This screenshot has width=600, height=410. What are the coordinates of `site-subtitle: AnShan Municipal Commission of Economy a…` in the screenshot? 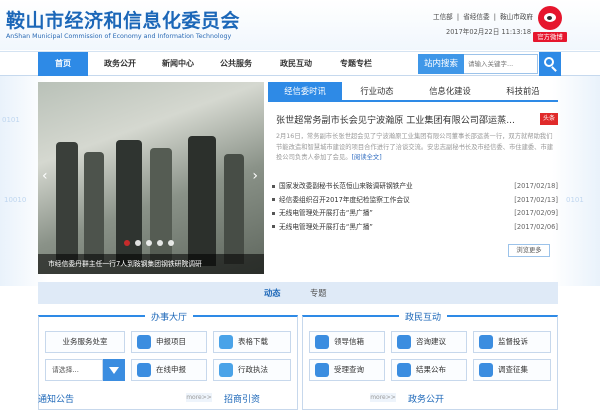 It's located at (119, 36).